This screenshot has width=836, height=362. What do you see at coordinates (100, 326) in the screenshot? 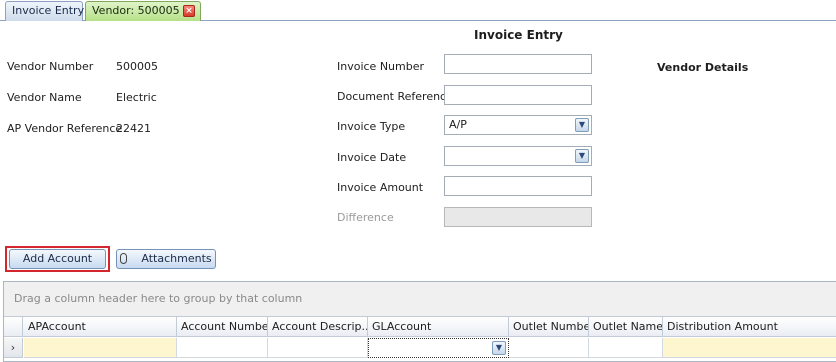
I see `column-header-apaccount: APAccount` at bounding box center [100, 326].